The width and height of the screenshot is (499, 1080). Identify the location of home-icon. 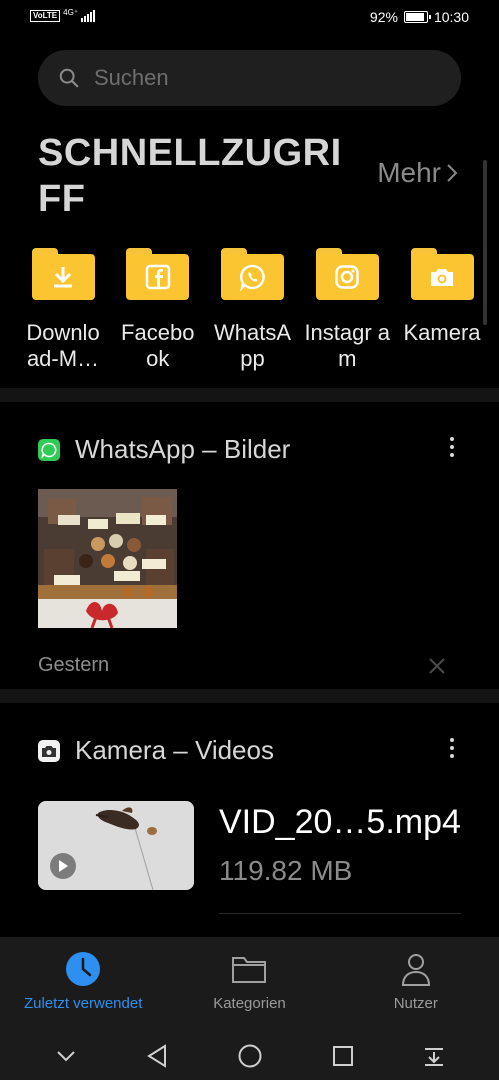
(250, 1056).